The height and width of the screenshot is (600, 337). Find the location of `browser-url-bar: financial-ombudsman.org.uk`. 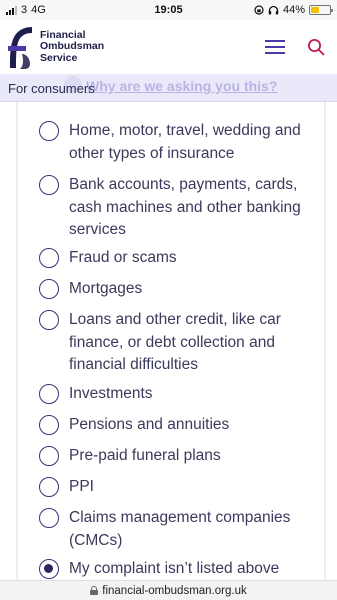

browser-url-bar: financial-ombudsman.org.uk is located at coordinates (168, 590).